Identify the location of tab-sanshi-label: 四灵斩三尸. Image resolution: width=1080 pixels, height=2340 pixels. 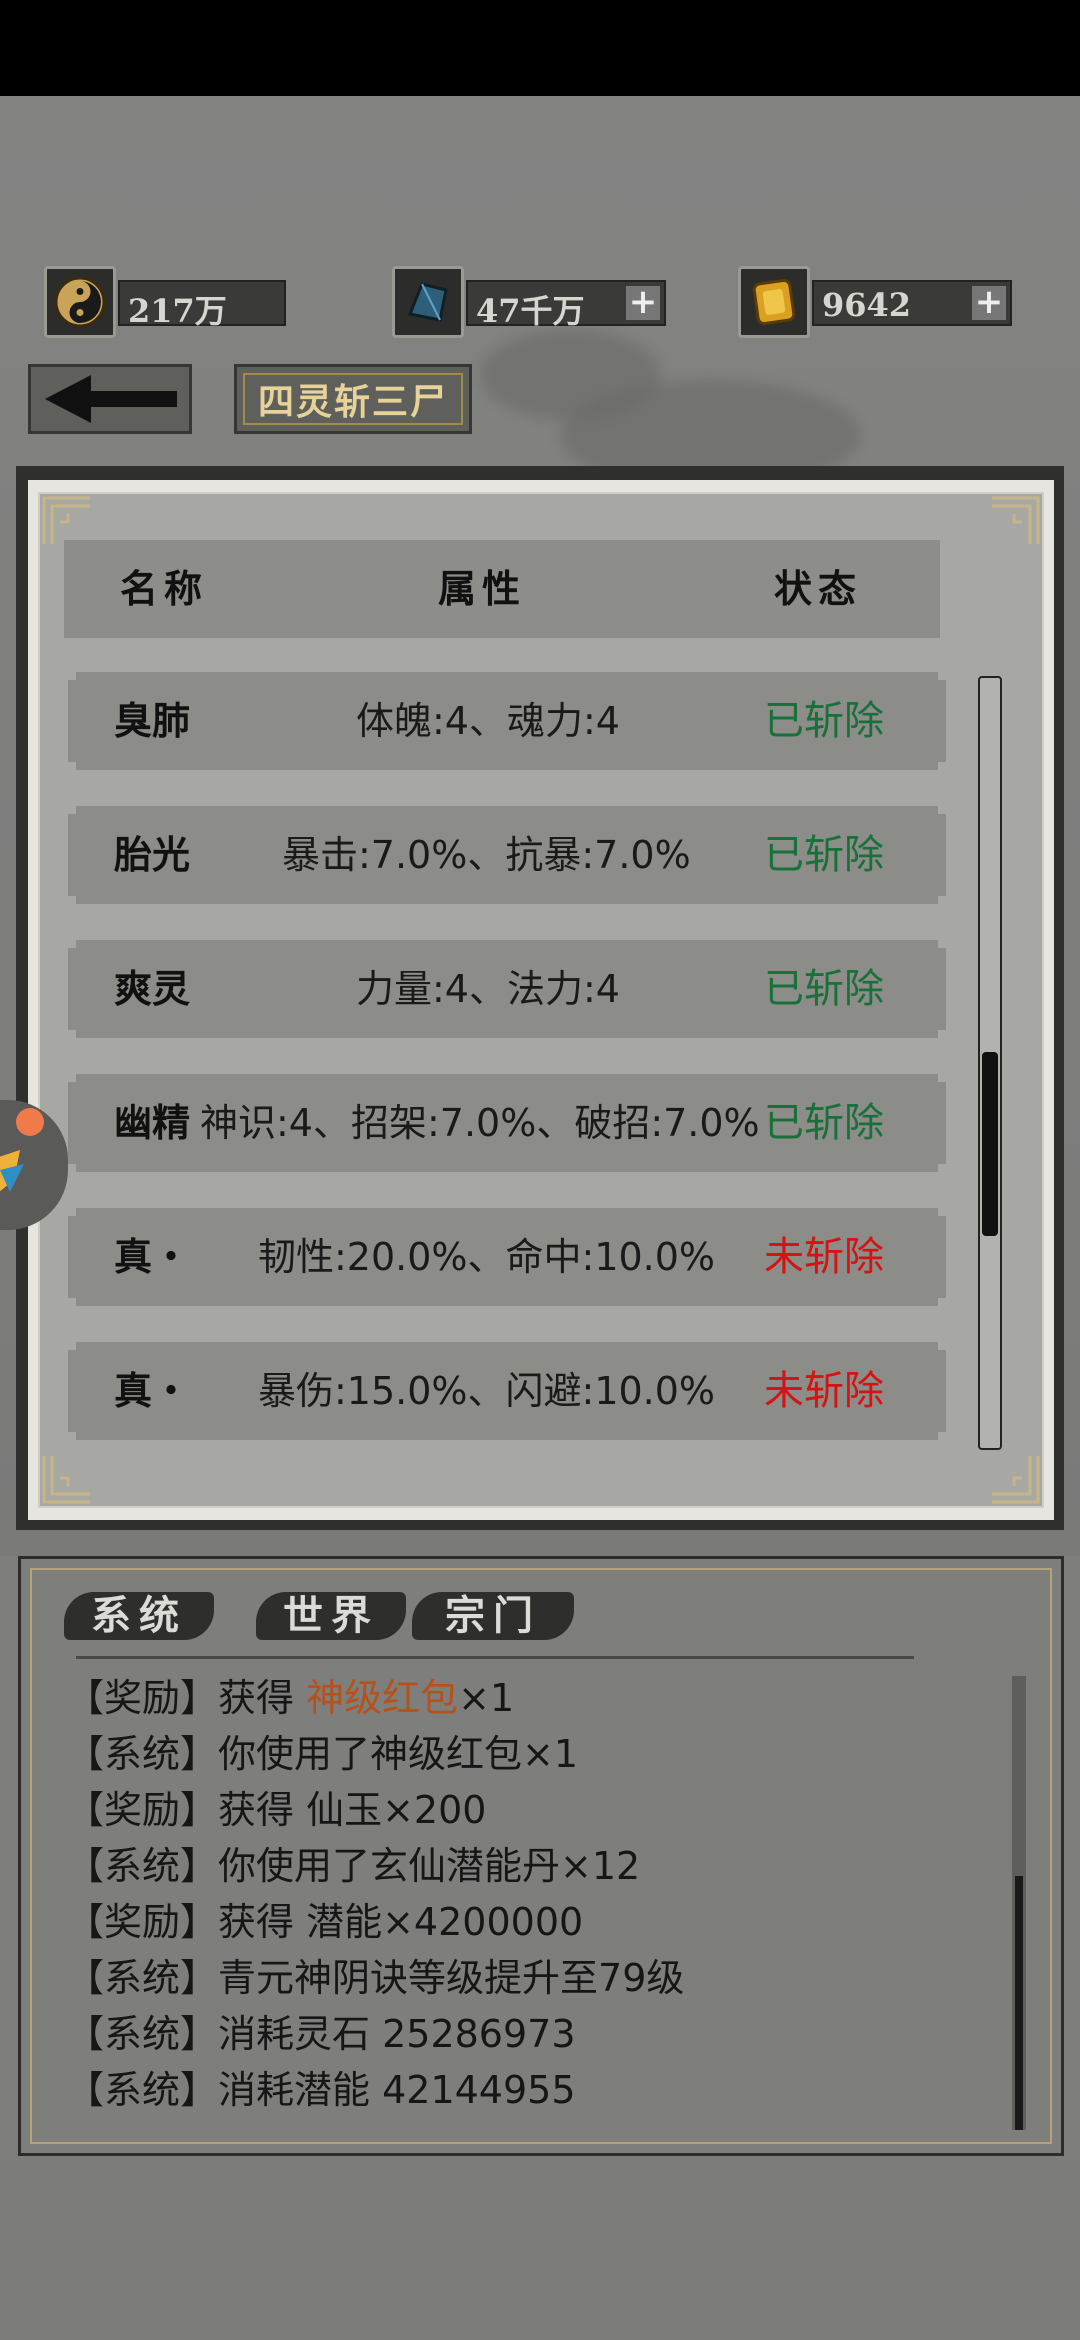
(353, 399).